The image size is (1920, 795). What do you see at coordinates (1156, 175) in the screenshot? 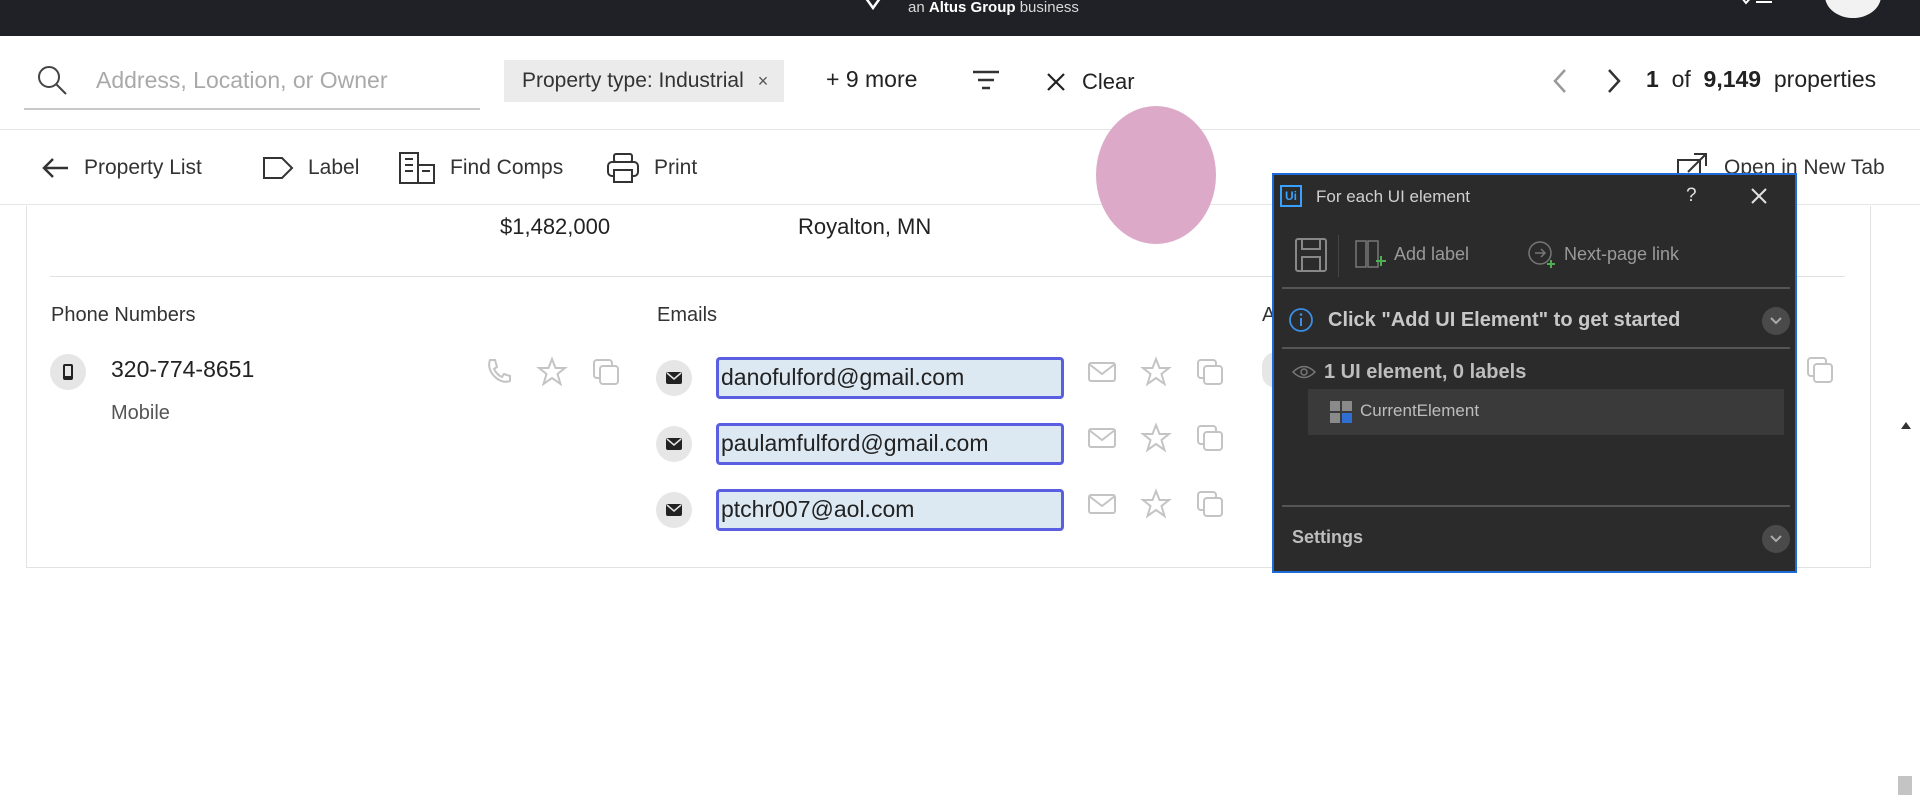
I see `property-avatar` at bounding box center [1156, 175].